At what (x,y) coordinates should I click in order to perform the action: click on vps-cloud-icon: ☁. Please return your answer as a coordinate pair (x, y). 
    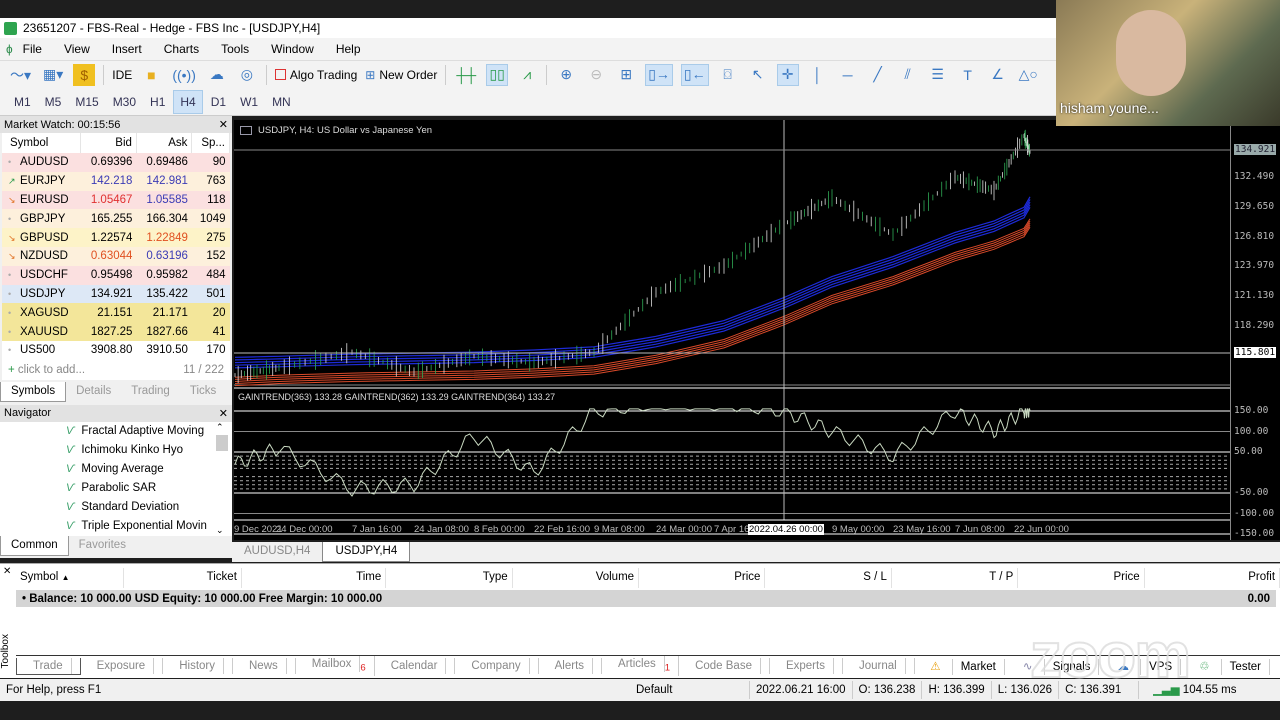
    Looking at the image, I should click on (217, 75).